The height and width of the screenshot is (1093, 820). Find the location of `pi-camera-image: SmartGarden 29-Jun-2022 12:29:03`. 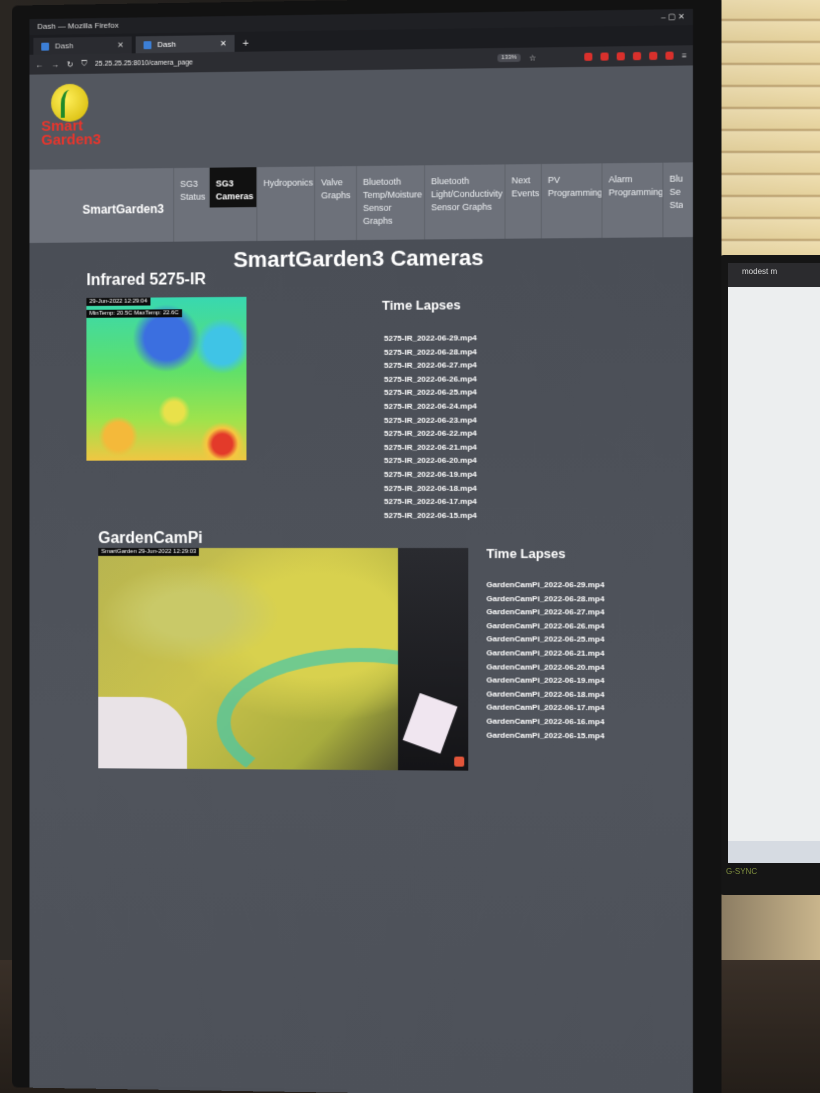

pi-camera-image: SmartGarden 29-Jun-2022 12:29:03 is located at coordinates (283, 659).